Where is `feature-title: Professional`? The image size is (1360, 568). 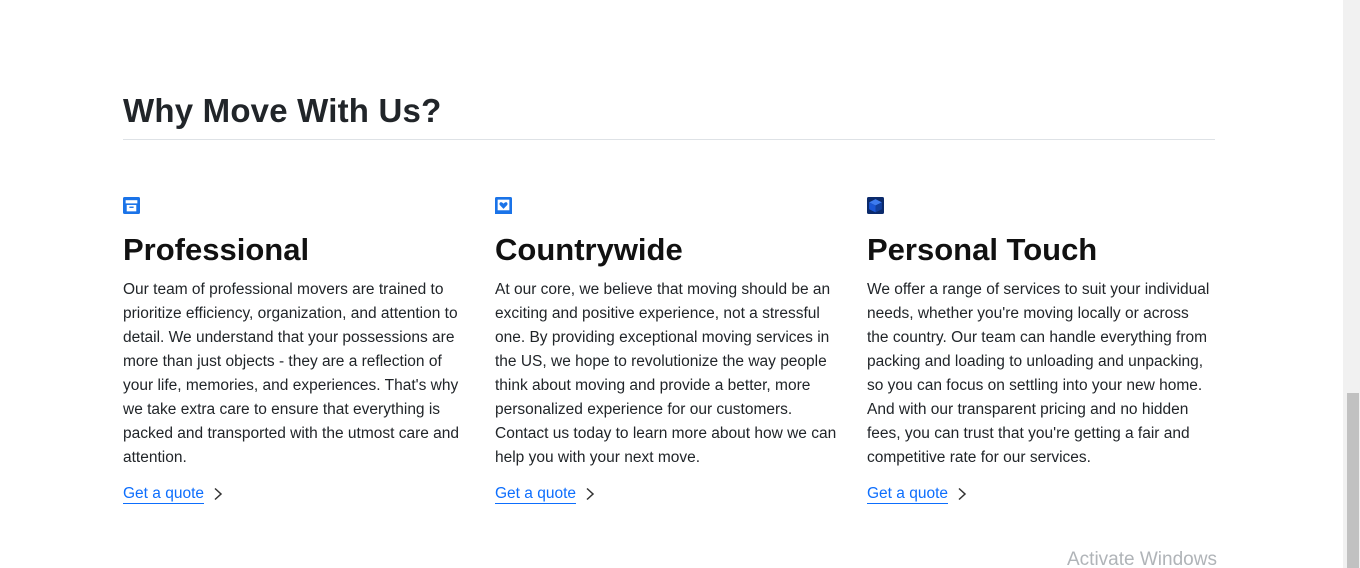
feature-title: Professional is located at coordinates (216, 249).